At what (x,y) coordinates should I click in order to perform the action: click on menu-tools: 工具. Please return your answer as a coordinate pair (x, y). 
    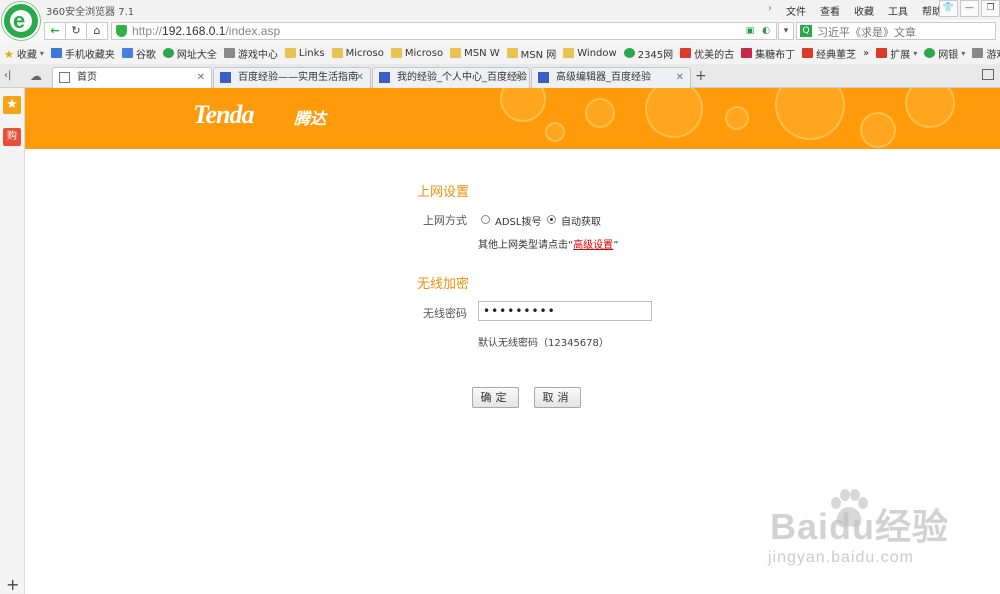
    Looking at the image, I should click on (898, 10).